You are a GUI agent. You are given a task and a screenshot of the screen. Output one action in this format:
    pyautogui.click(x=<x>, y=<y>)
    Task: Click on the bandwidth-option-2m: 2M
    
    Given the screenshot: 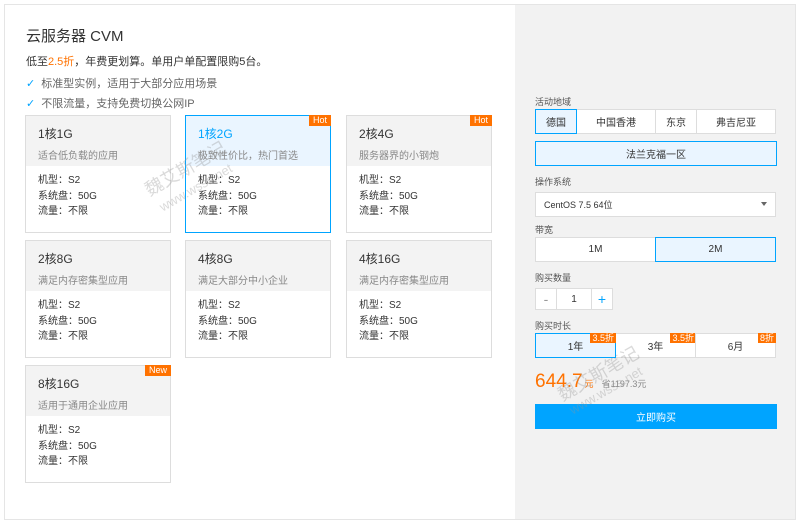 What is the action you would take?
    pyautogui.click(x=715, y=249)
    